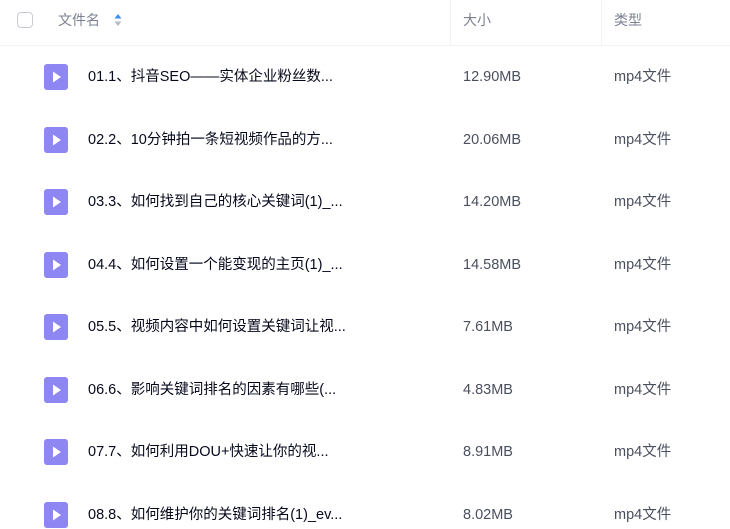 The width and height of the screenshot is (730, 529). Describe the element at coordinates (365, 327) in the screenshot. I see `table-row: 05.5、视频内容中如何设置关键词让视... 7.61MB mp4文件` at that location.